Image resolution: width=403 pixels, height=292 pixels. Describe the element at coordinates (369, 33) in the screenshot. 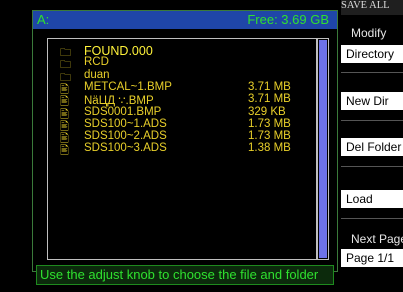

I see `modify-label: Modify` at that location.